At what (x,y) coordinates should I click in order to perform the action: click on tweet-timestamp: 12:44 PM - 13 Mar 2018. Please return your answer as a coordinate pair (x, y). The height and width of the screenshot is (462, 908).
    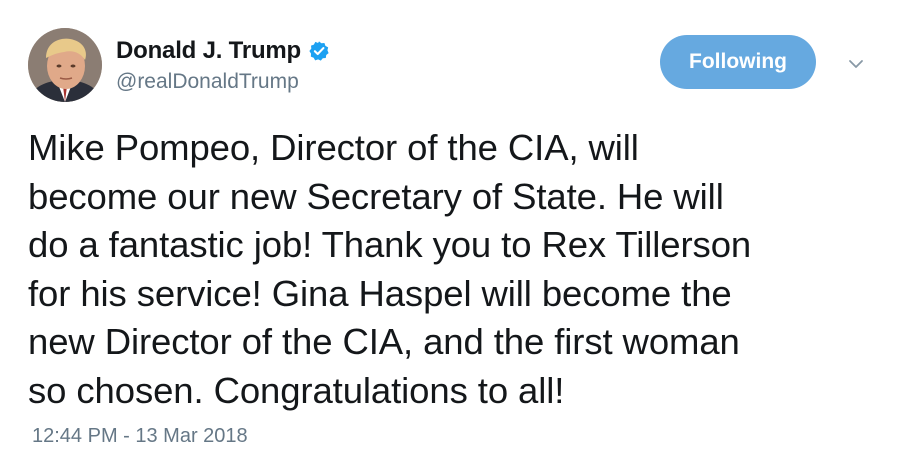
    Looking at the image, I should click on (140, 436).